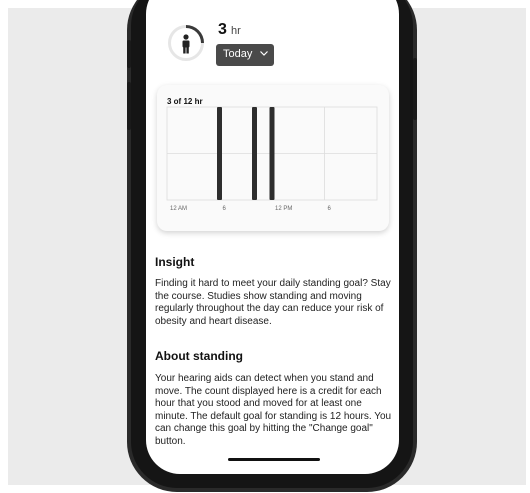  I want to click on phone-power-button, so click(415, 89).